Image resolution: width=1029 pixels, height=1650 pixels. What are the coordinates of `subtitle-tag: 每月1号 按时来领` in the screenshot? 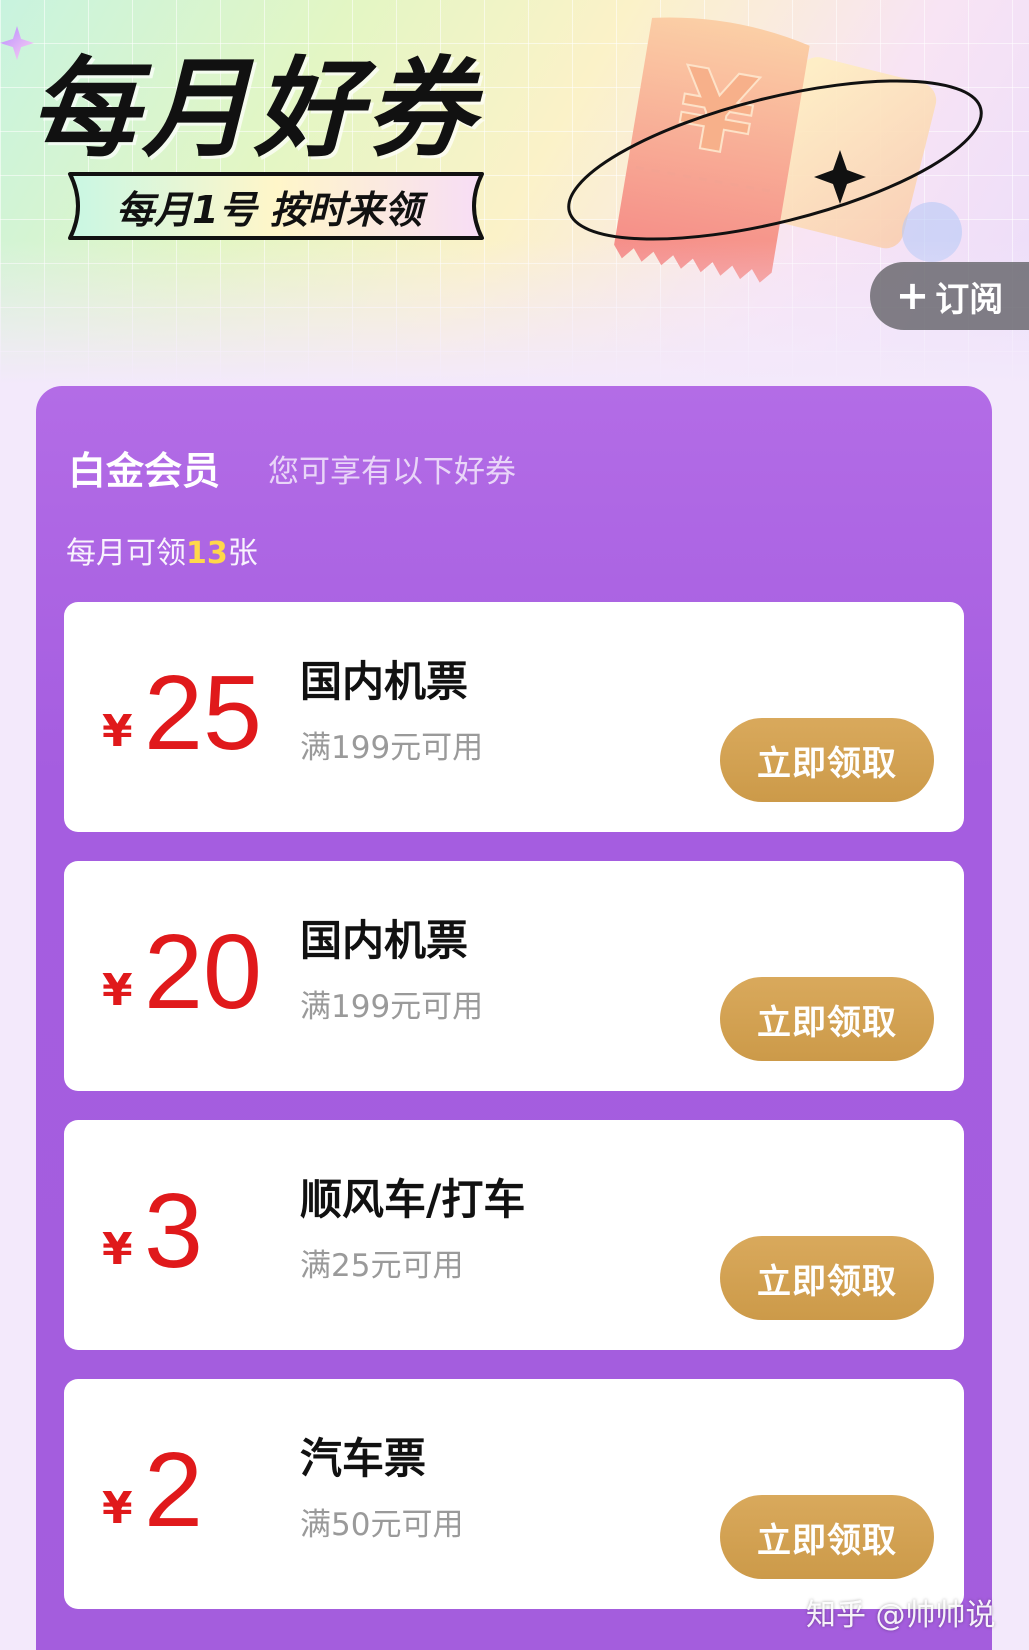 It's located at (277, 206).